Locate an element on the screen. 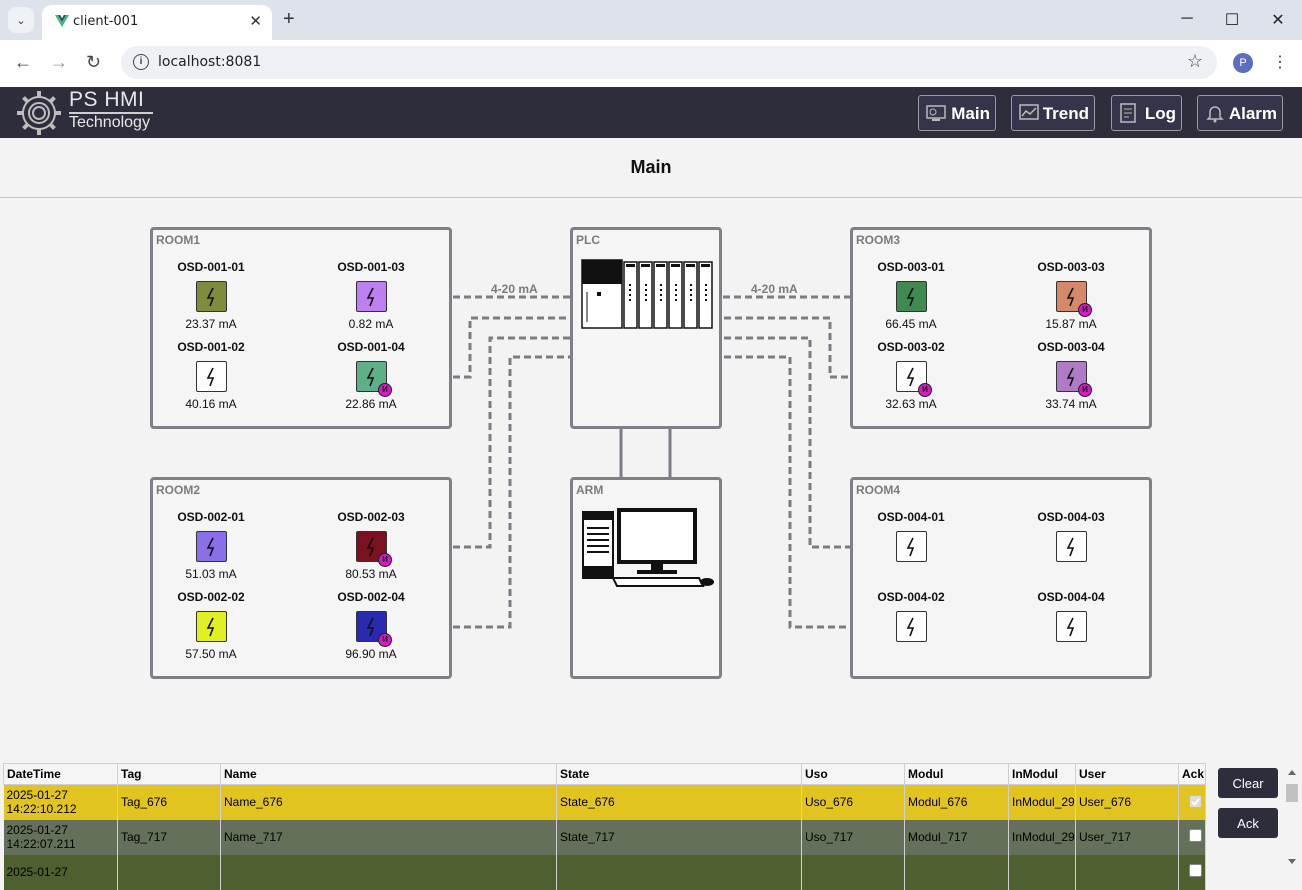 This screenshot has height=890, width=1302. cell-uso is located at coordinates (853, 872).